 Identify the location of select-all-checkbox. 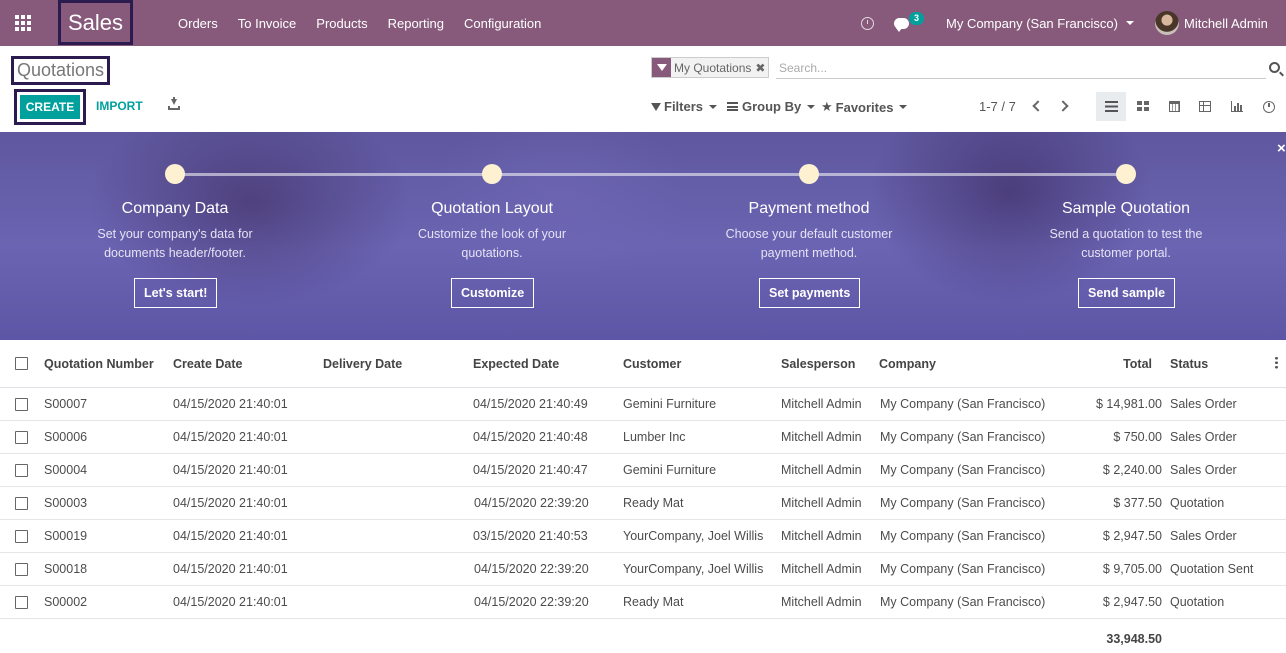
(21, 363).